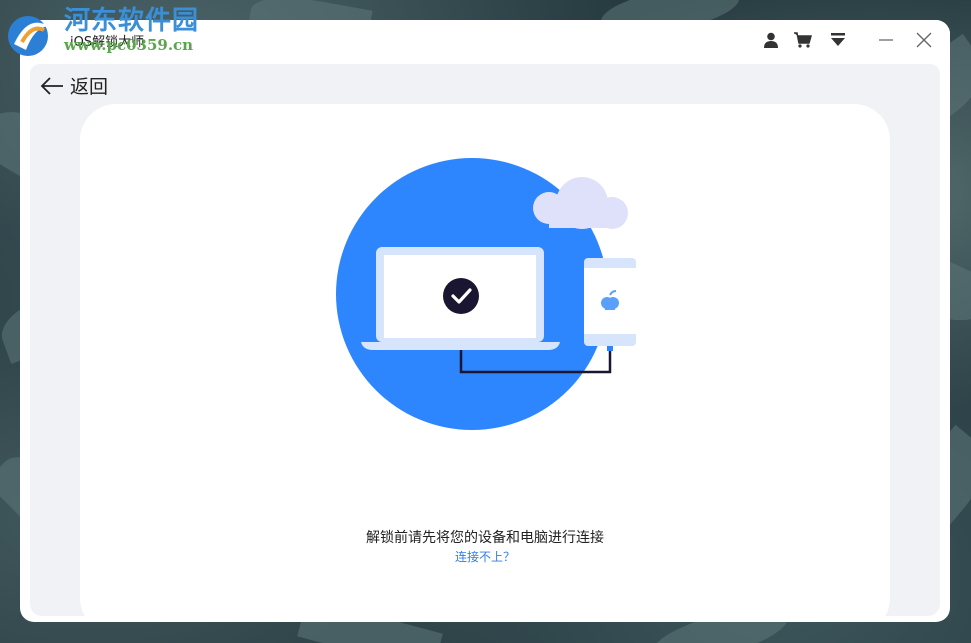 This screenshot has height=643, width=971. What do you see at coordinates (610, 302) in the screenshot?
I see `phone-icon` at bounding box center [610, 302].